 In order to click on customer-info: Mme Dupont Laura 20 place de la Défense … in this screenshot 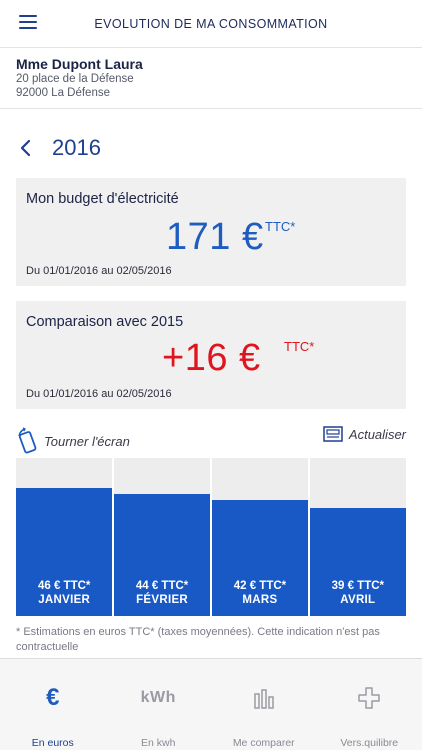, I will do `click(211, 78)`.